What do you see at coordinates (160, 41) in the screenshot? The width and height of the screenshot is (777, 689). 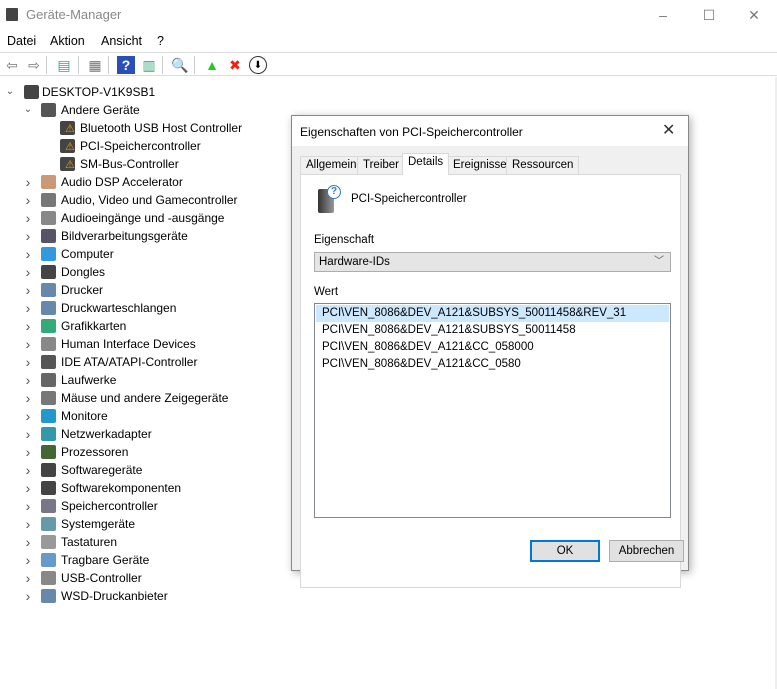 I see `menu-help: ?` at bounding box center [160, 41].